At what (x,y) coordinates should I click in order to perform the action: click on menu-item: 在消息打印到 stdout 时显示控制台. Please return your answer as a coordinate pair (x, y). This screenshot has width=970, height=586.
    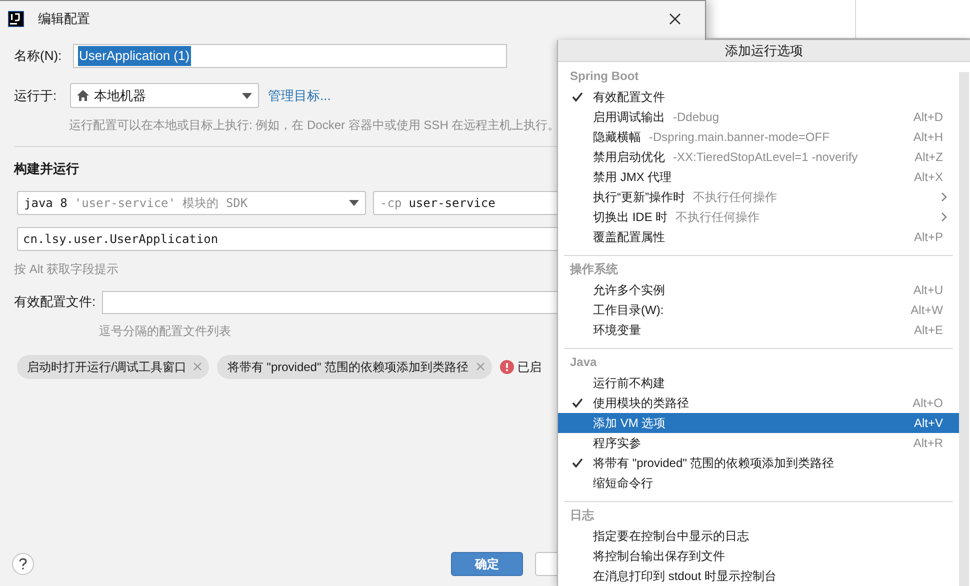
    Looking at the image, I should click on (758, 576).